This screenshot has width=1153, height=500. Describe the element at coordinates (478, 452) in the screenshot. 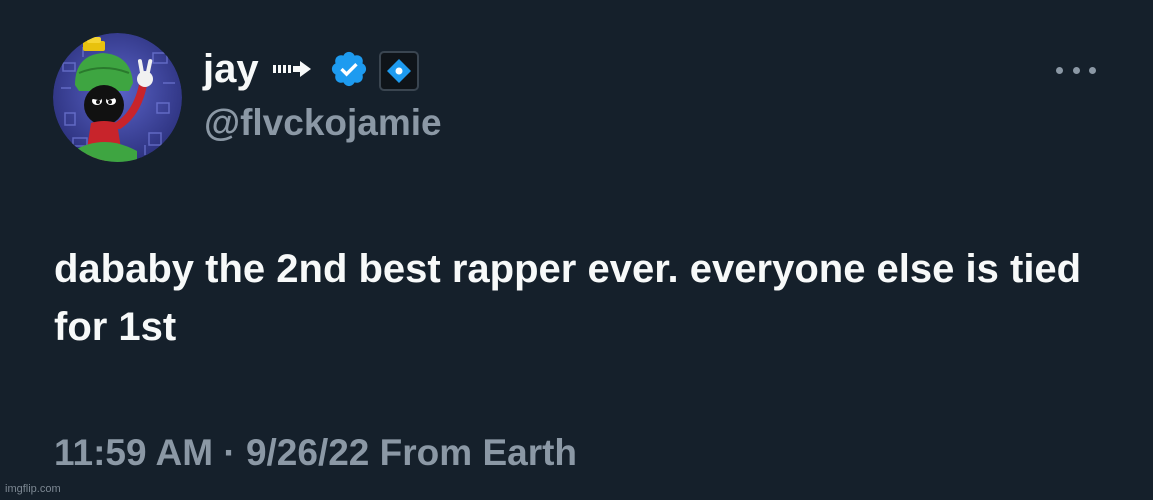

I see `tweet-source: From Earth` at that location.